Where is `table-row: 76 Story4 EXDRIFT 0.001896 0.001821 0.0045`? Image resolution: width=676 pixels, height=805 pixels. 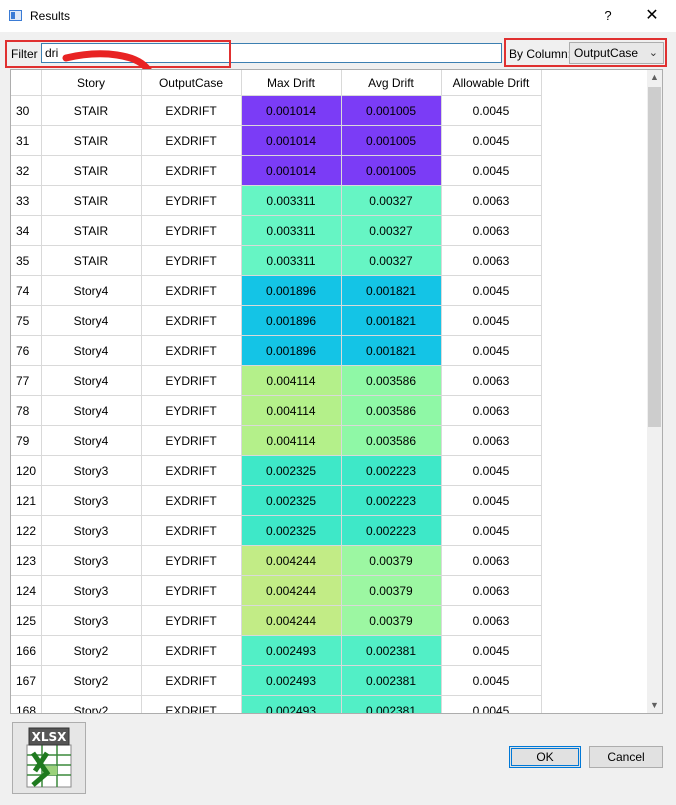
table-row: 76 Story4 EXDRIFT 0.001896 0.001821 0.0045 is located at coordinates (276, 350).